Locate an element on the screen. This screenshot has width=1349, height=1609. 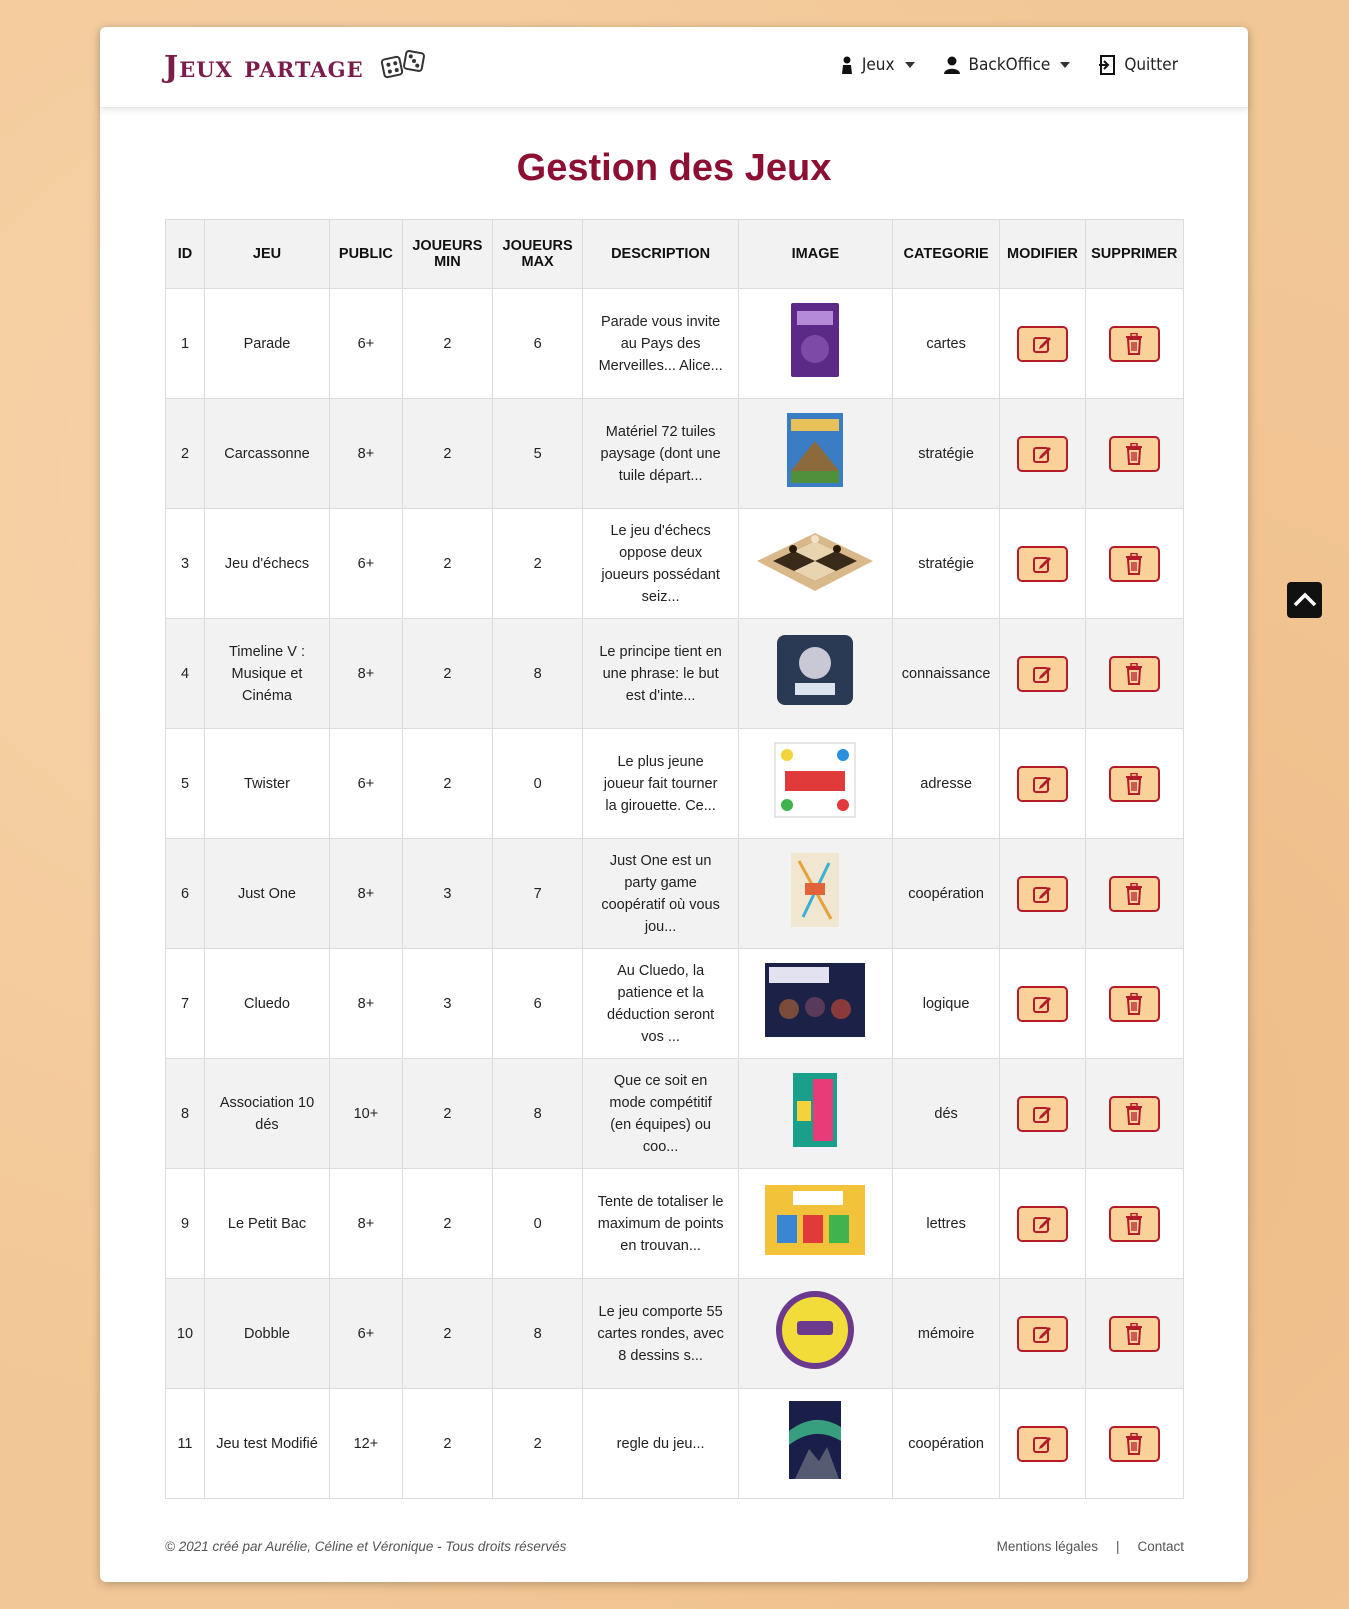
cell-joueurs-max: 7 is located at coordinates (537, 893).